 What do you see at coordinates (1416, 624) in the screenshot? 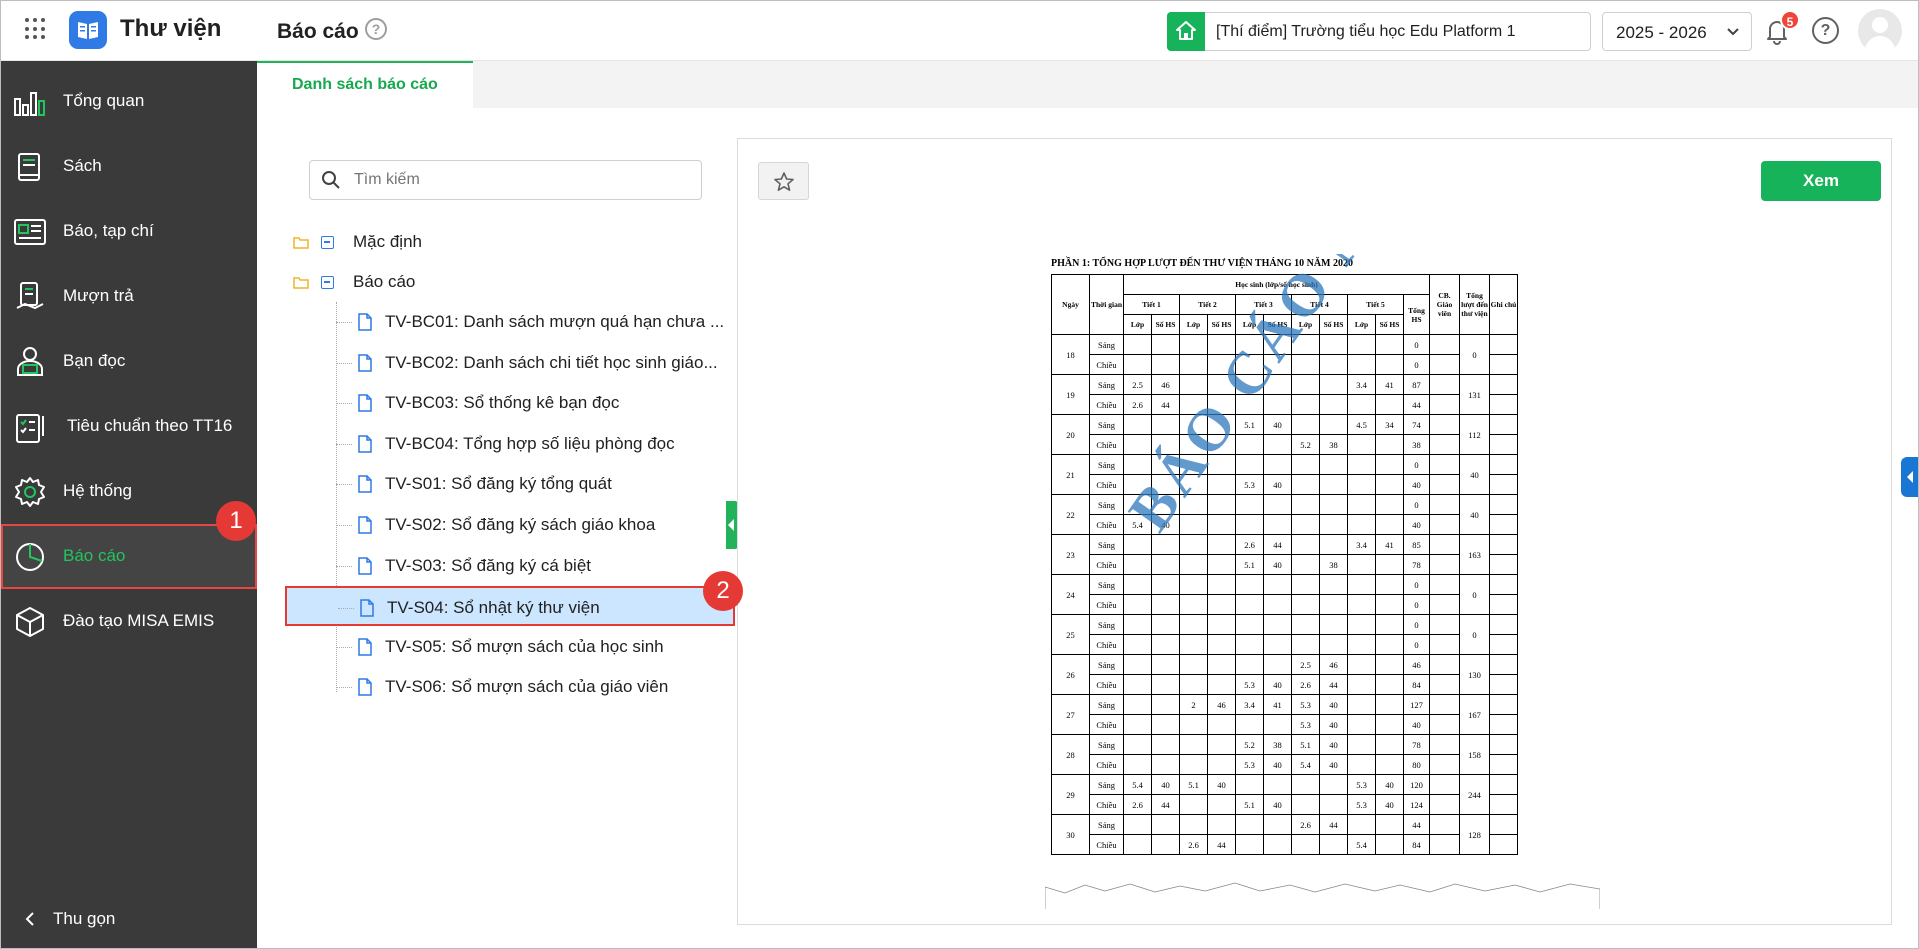
I see `total-students-cell: 0` at bounding box center [1416, 624].